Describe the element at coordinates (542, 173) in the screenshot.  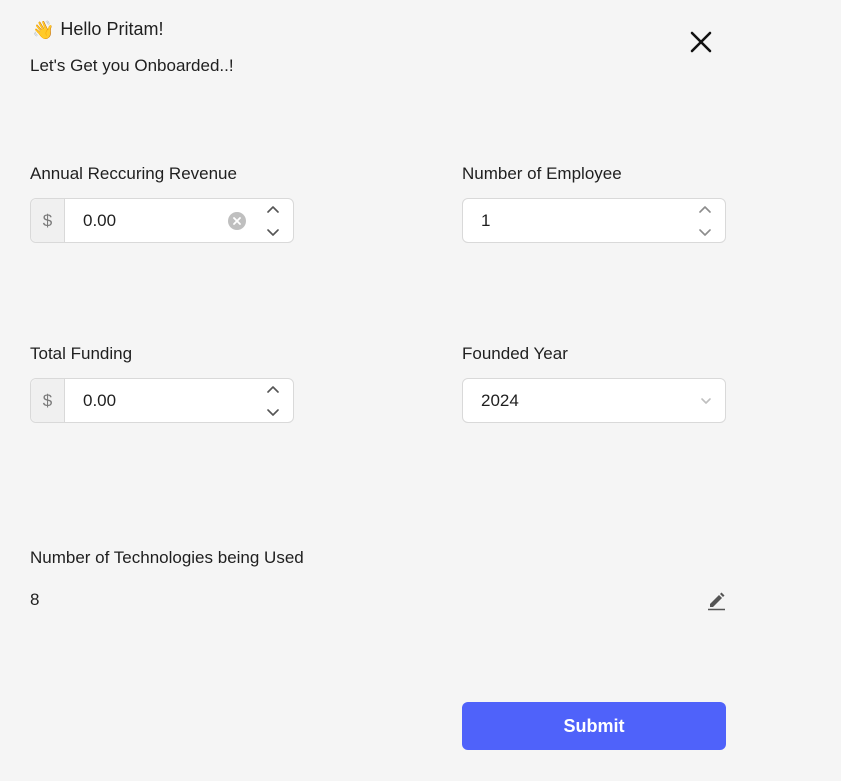
I see `employees-label: Number of Employee` at that location.